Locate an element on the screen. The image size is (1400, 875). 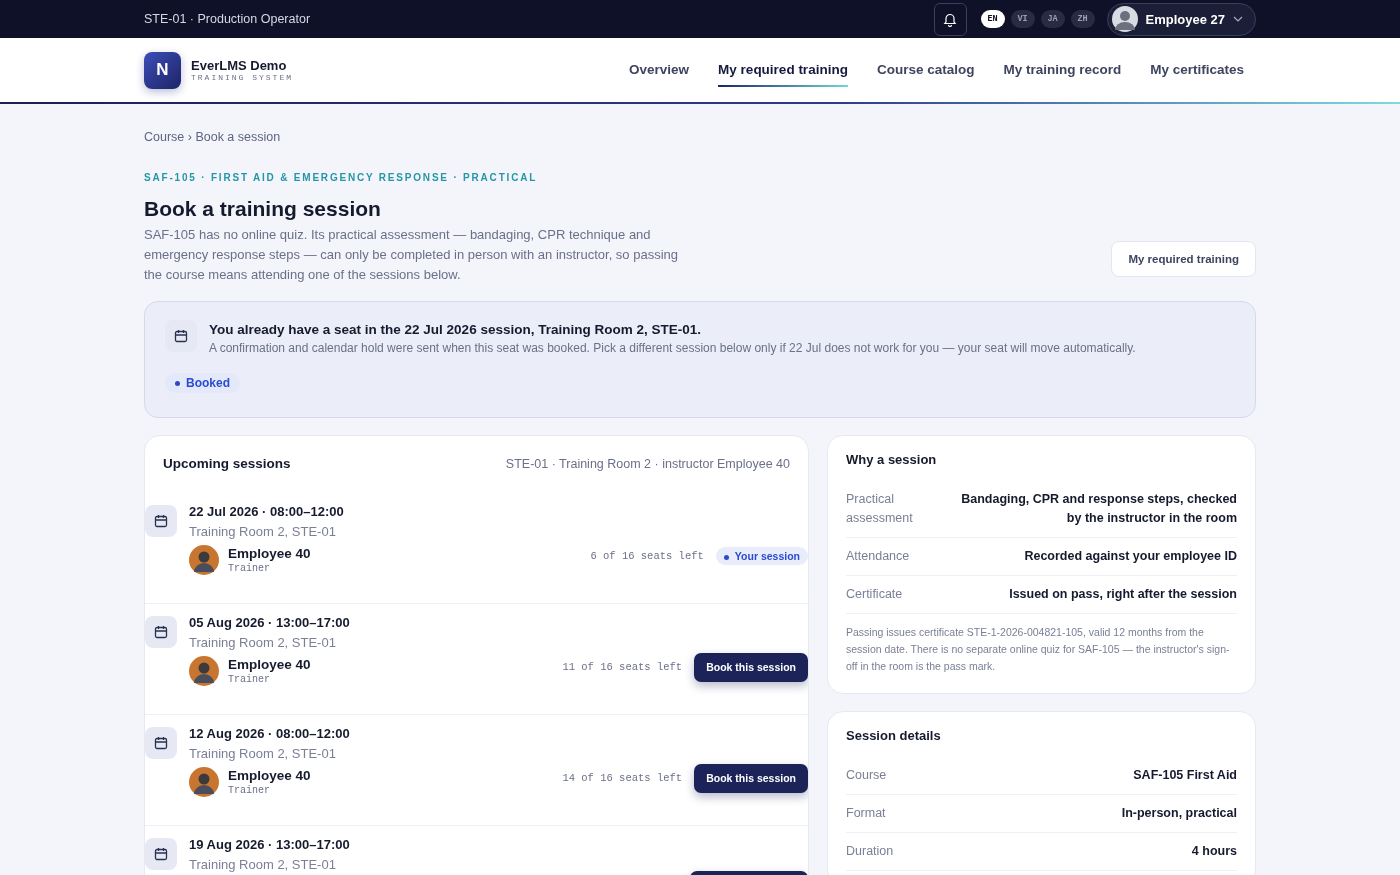
row-label: Duration is located at coordinates (870, 851).